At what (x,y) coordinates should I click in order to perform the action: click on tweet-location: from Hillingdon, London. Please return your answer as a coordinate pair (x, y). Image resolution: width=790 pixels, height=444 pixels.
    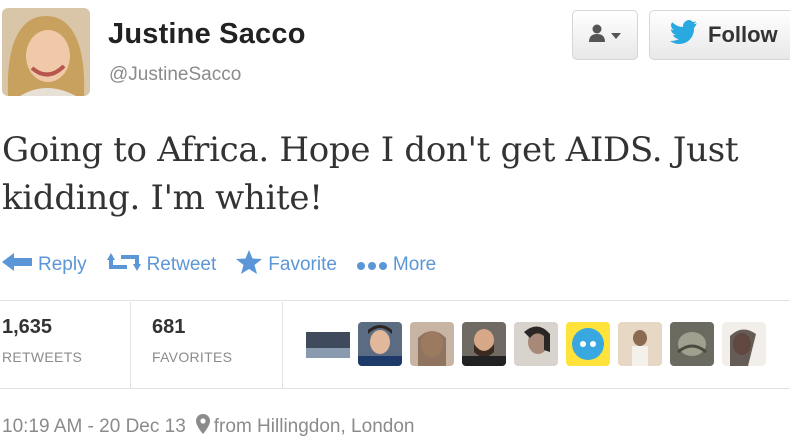
    Looking at the image, I should click on (305, 427).